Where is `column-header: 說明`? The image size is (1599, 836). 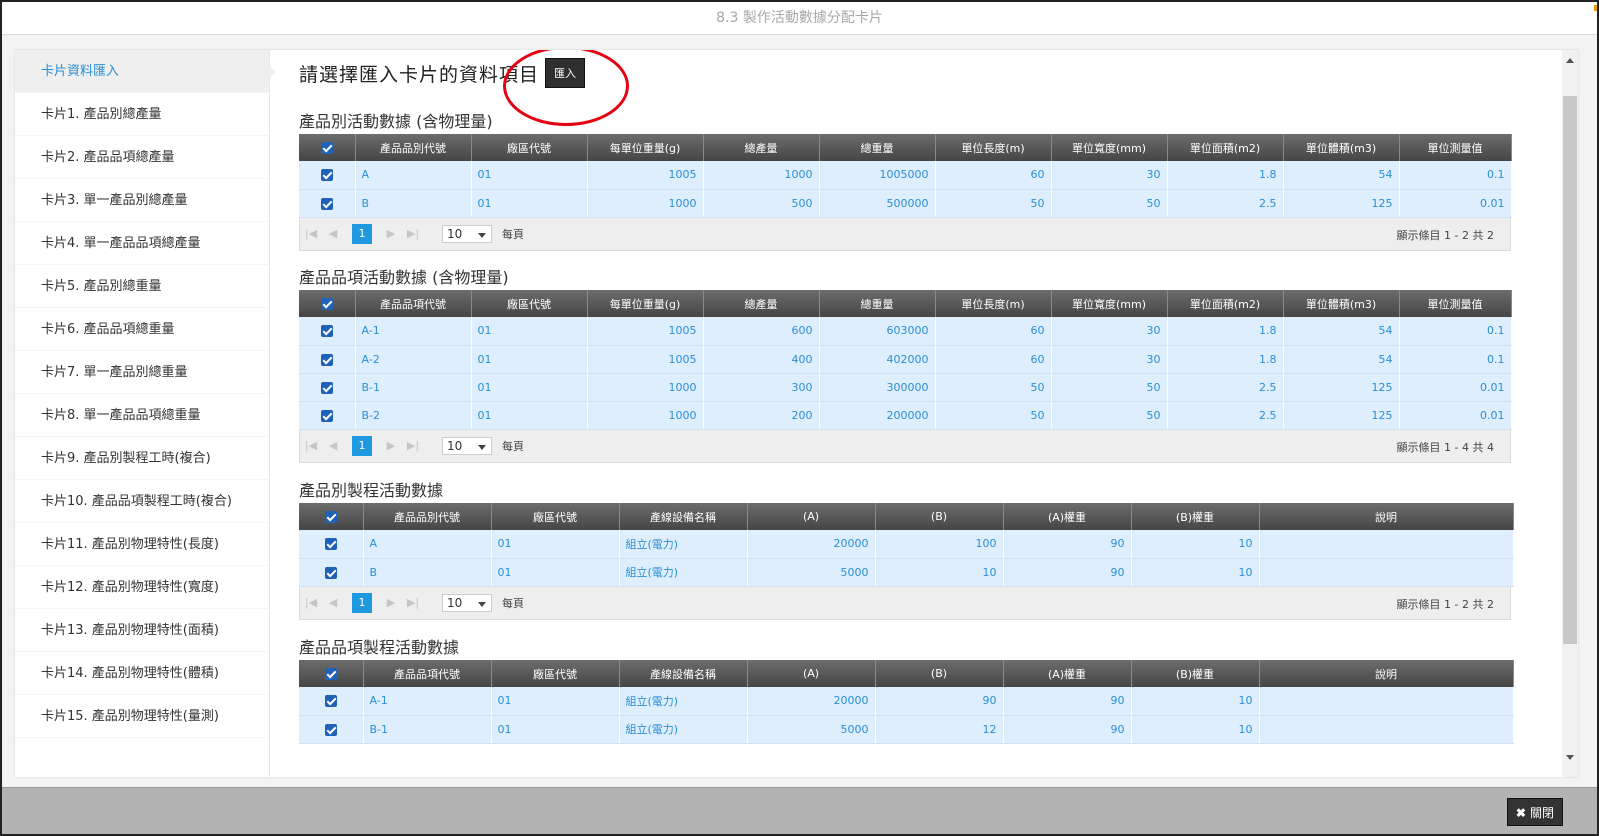 column-header: 說明 is located at coordinates (1386, 673).